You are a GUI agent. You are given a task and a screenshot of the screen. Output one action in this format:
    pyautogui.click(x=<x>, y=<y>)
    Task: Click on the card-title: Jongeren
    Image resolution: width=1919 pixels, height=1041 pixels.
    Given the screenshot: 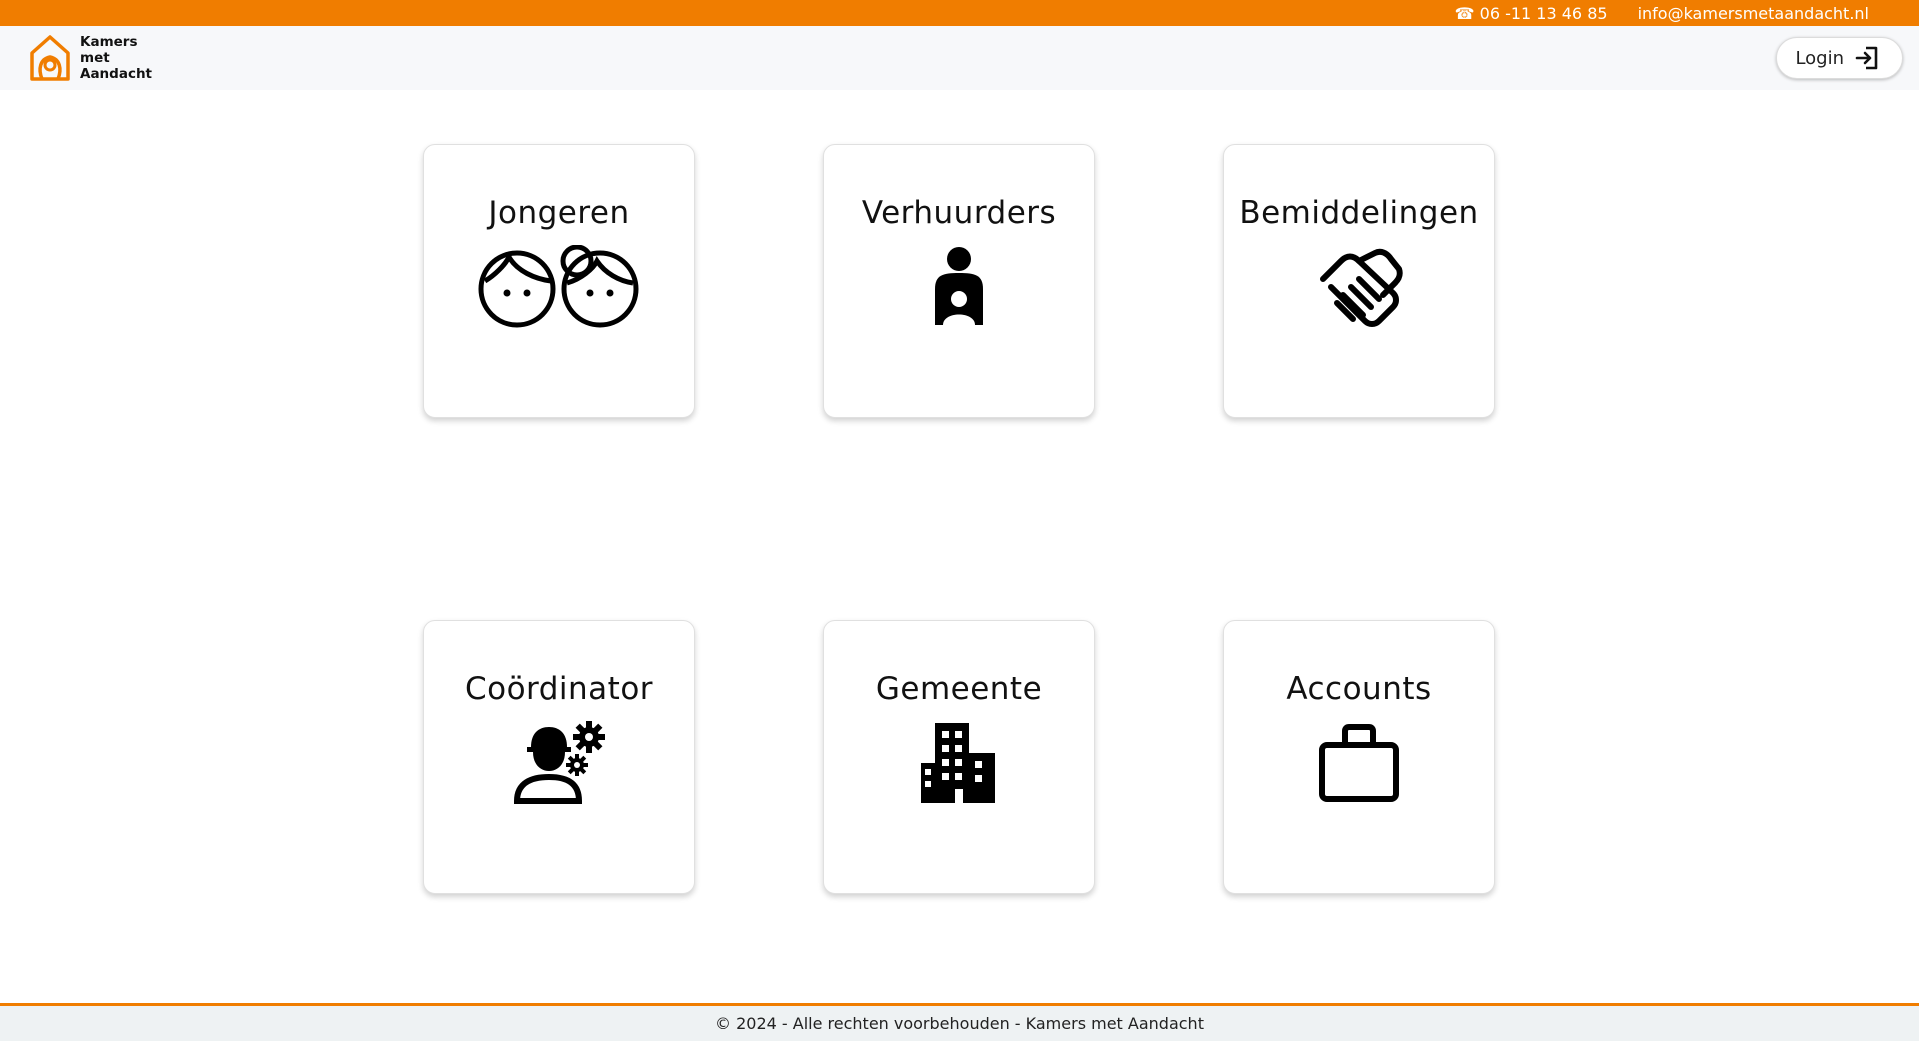 What is the action you would take?
    pyautogui.click(x=559, y=213)
    